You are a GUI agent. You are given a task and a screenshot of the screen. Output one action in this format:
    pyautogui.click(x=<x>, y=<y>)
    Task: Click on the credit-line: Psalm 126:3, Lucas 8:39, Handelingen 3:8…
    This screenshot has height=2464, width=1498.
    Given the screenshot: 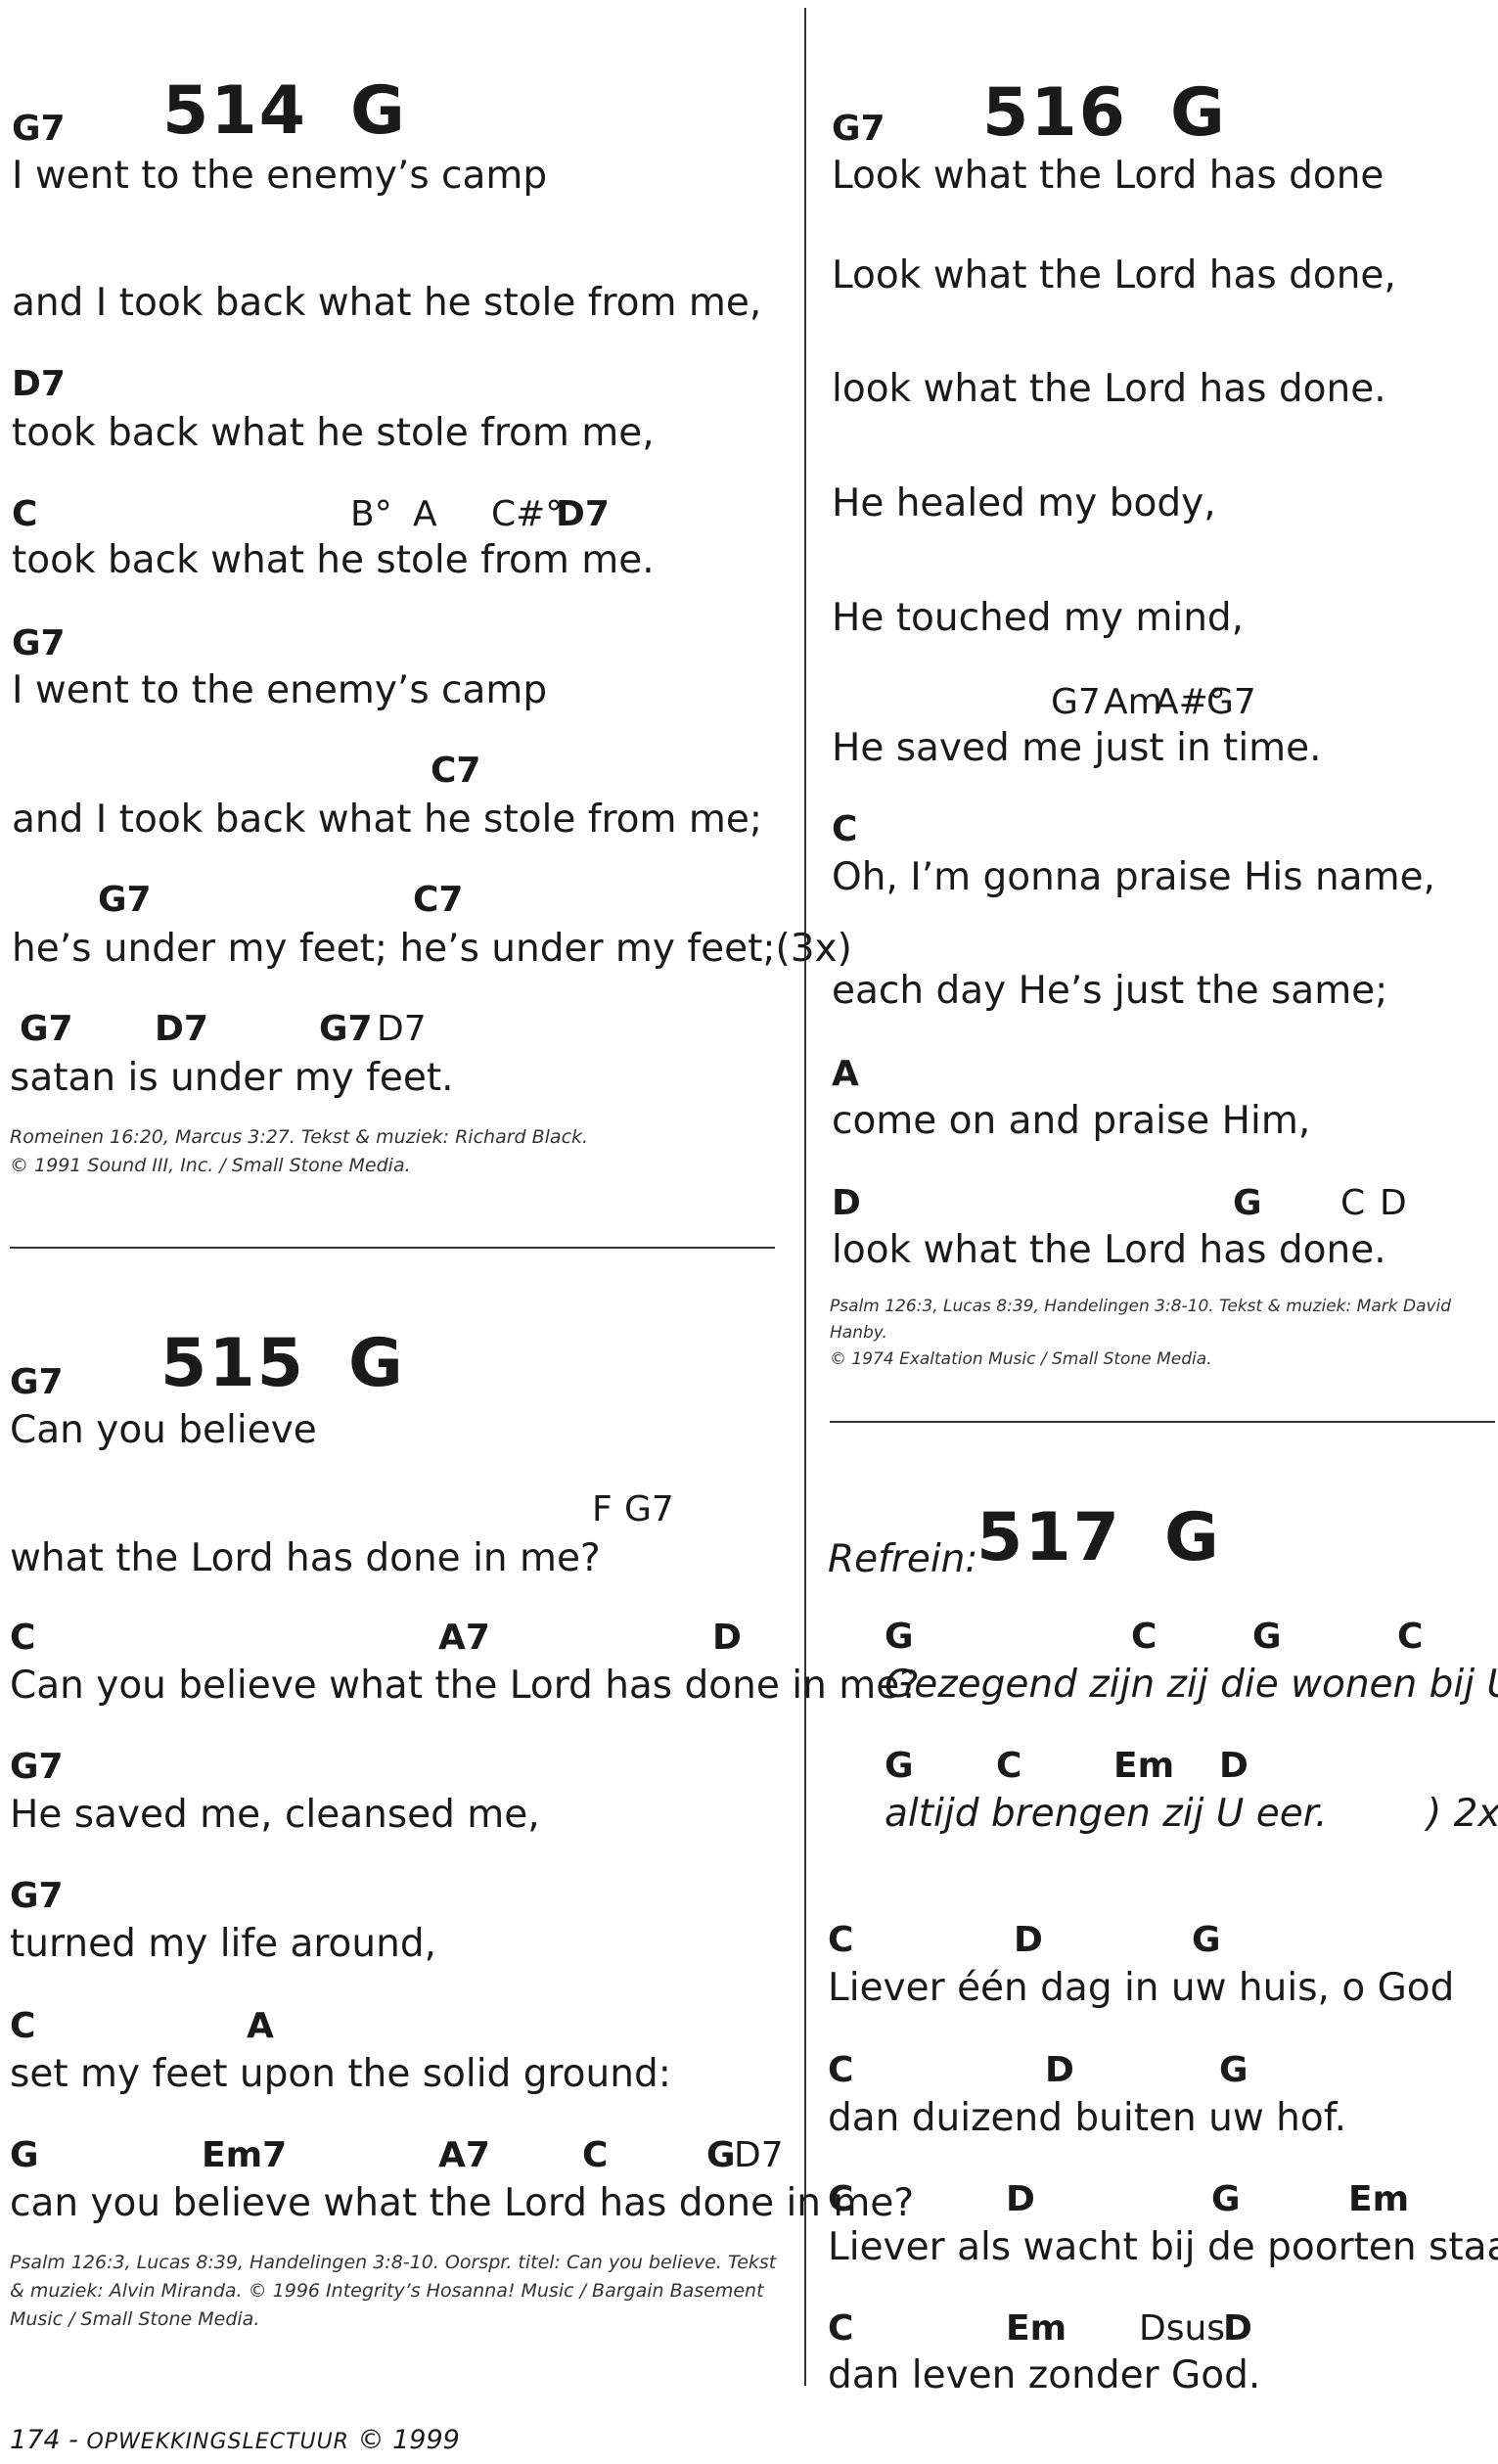 What is the action you would take?
    pyautogui.click(x=1141, y=1320)
    